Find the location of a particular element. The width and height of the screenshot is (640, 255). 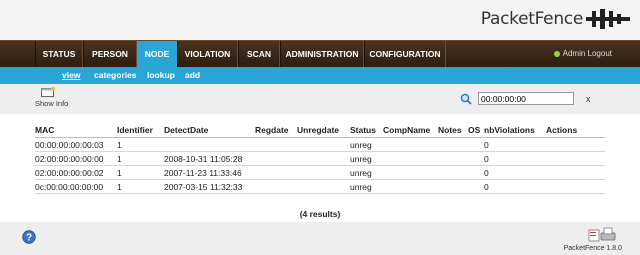

col-header: Unregdate is located at coordinates (323, 130).